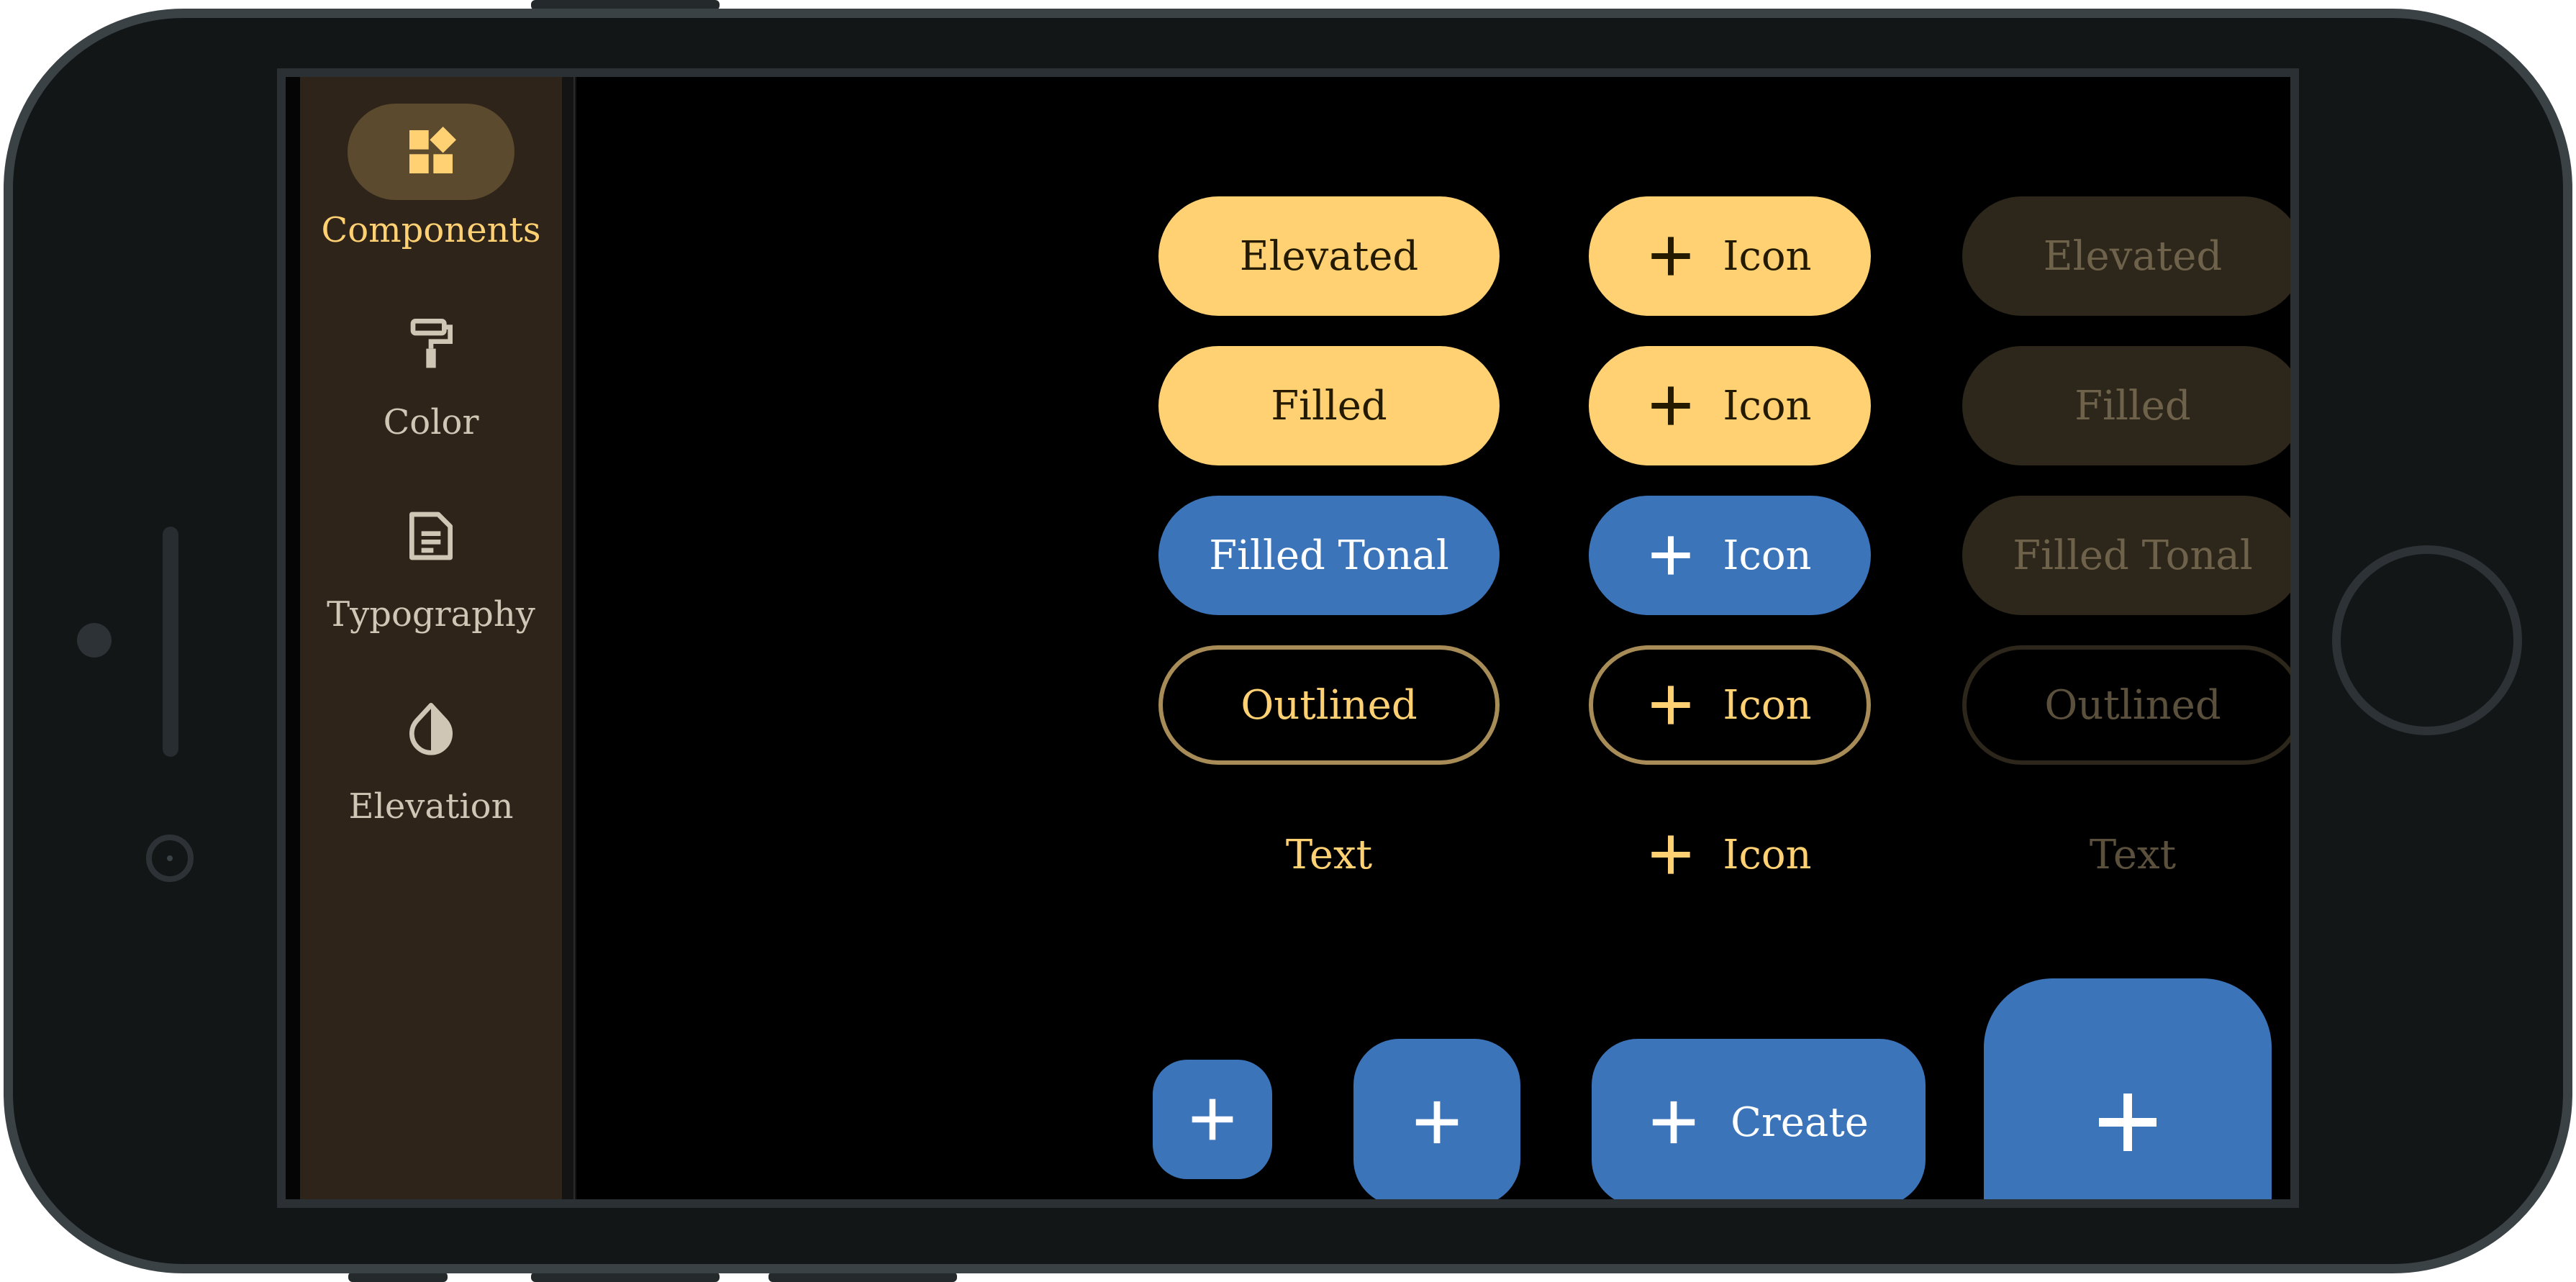 The height and width of the screenshot is (1282, 2576). I want to click on navigation-rail: Components Color Typography Elevation, so click(431, 638).